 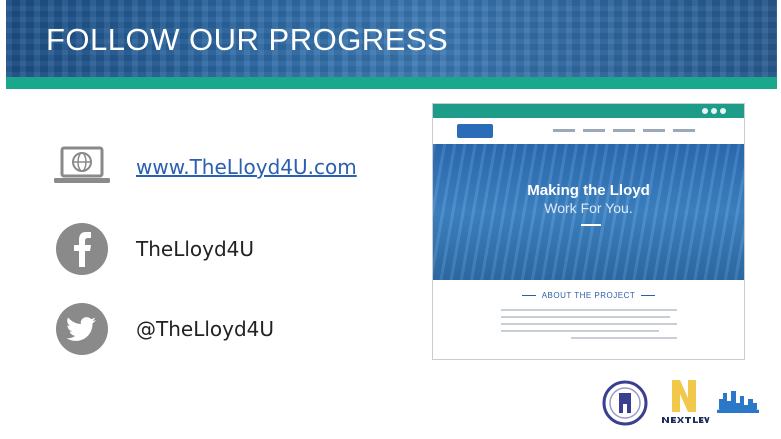 I want to click on contact-row-twitter: @TheLloyd4U, so click(x=163, y=329).